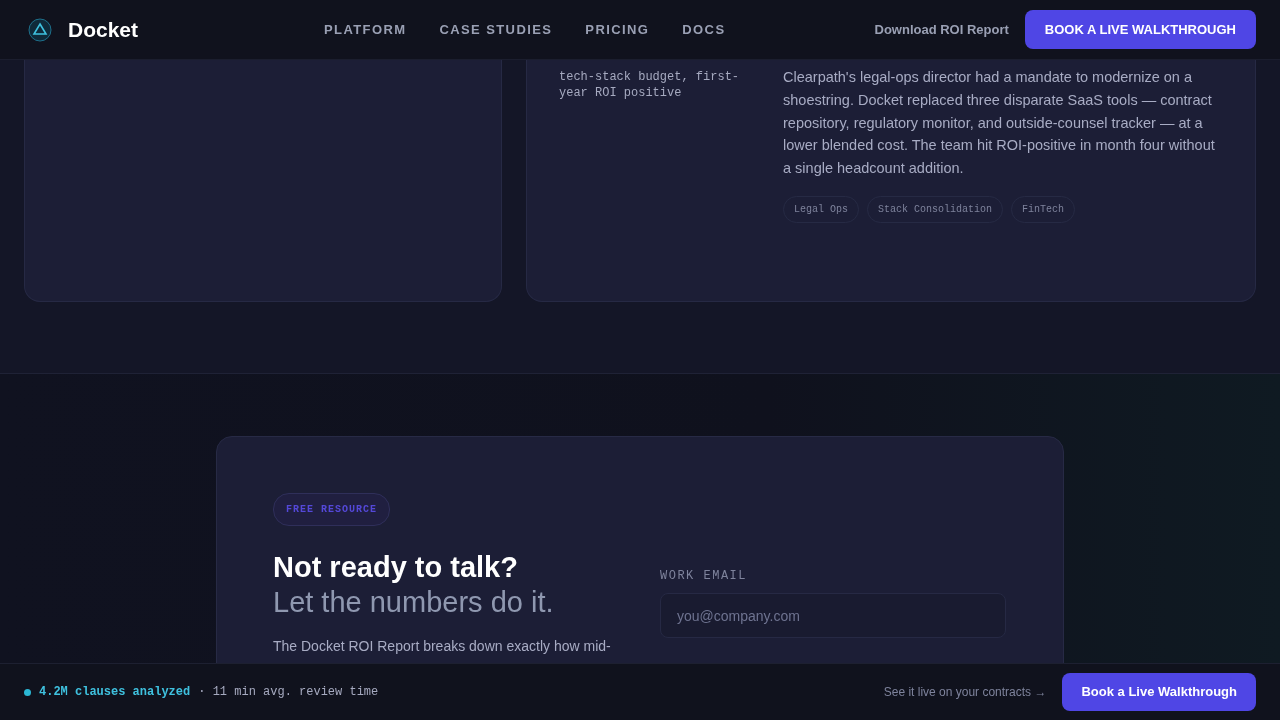  What do you see at coordinates (704, 29) in the screenshot?
I see `nav-link: DOCS` at bounding box center [704, 29].